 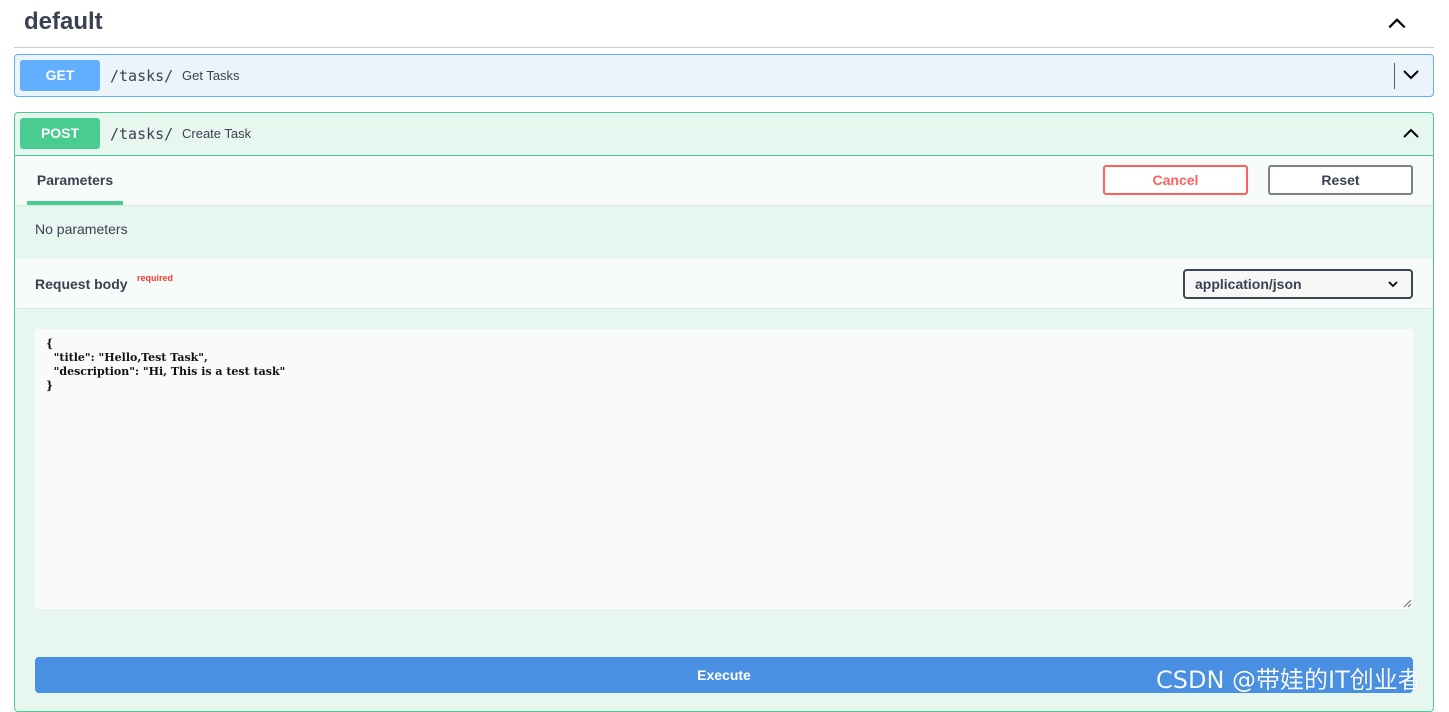 What do you see at coordinates (1289, 680) in the screenshot?
I see `watermark: CSDN @带娃的IT创业者` at bounding box center [1289, 680].